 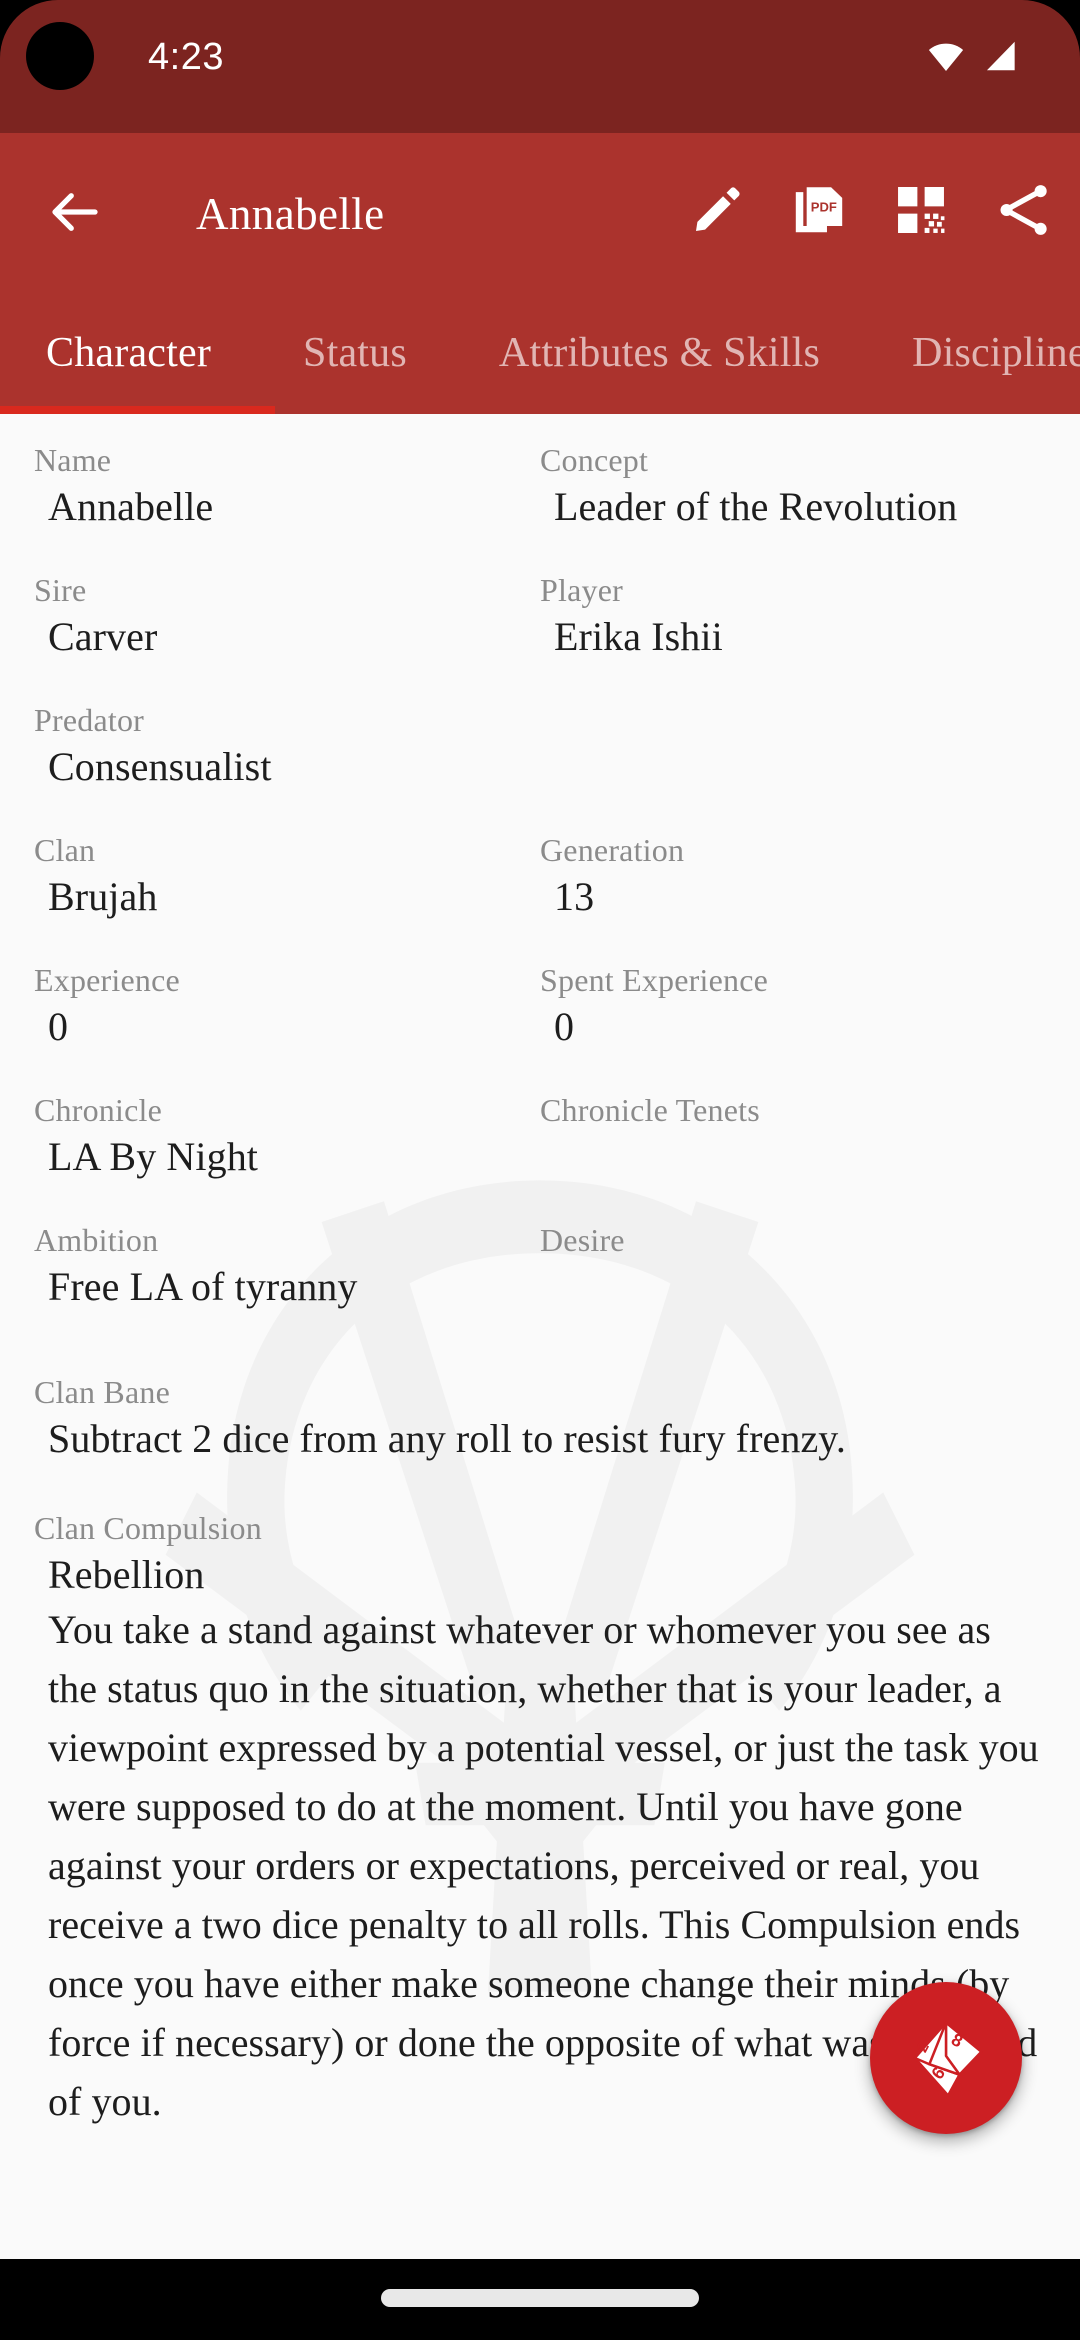 I want to click on qr-icon, so click(x=921, y=210).